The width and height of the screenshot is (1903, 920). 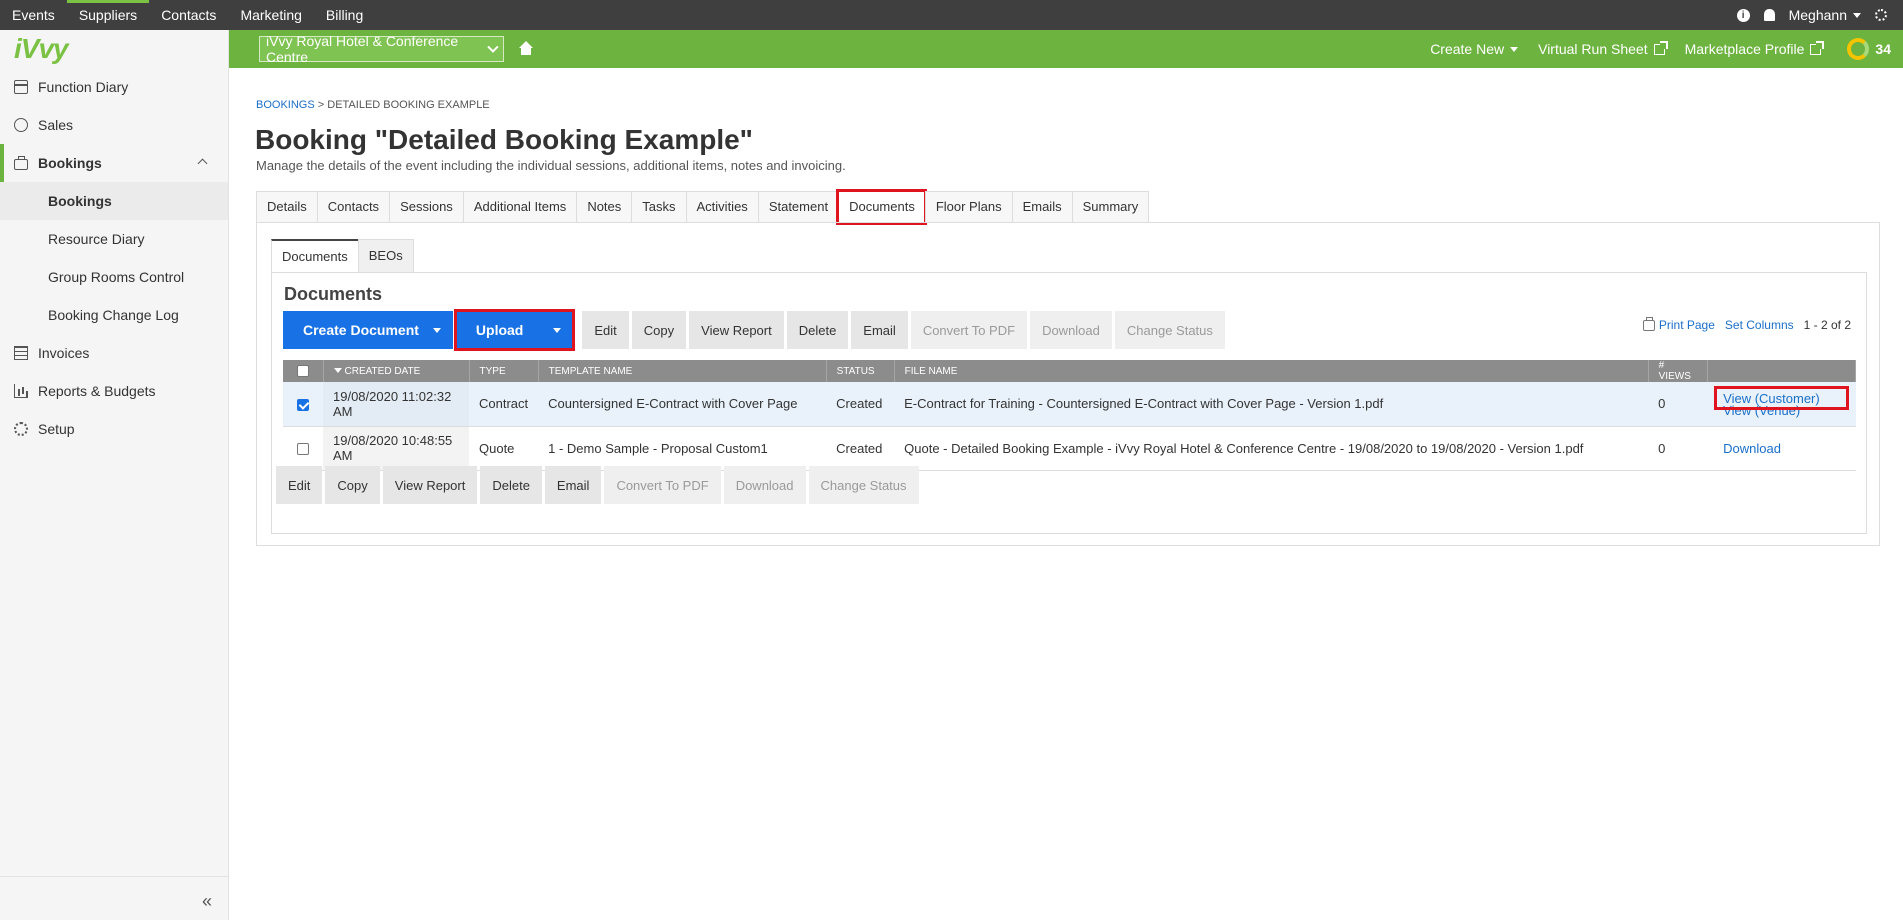 What do you see at coordinates (1474, 49) in the screenshot?
I see `create-new-menu: Create New` at bounding box center [1474, 49].